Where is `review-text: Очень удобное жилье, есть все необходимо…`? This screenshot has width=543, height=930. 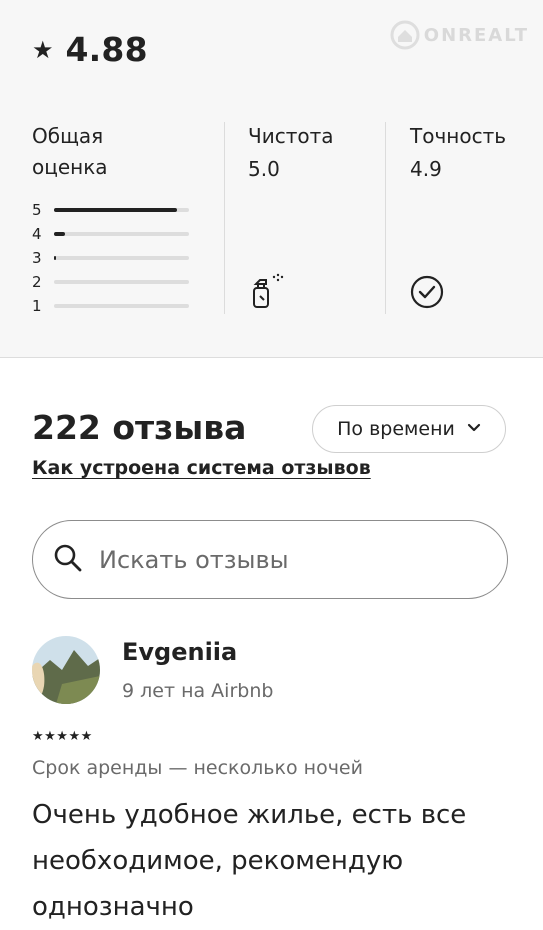
review-text: Очень удобное жилье, есть все необходимо… is located at coordinates (249, 861).